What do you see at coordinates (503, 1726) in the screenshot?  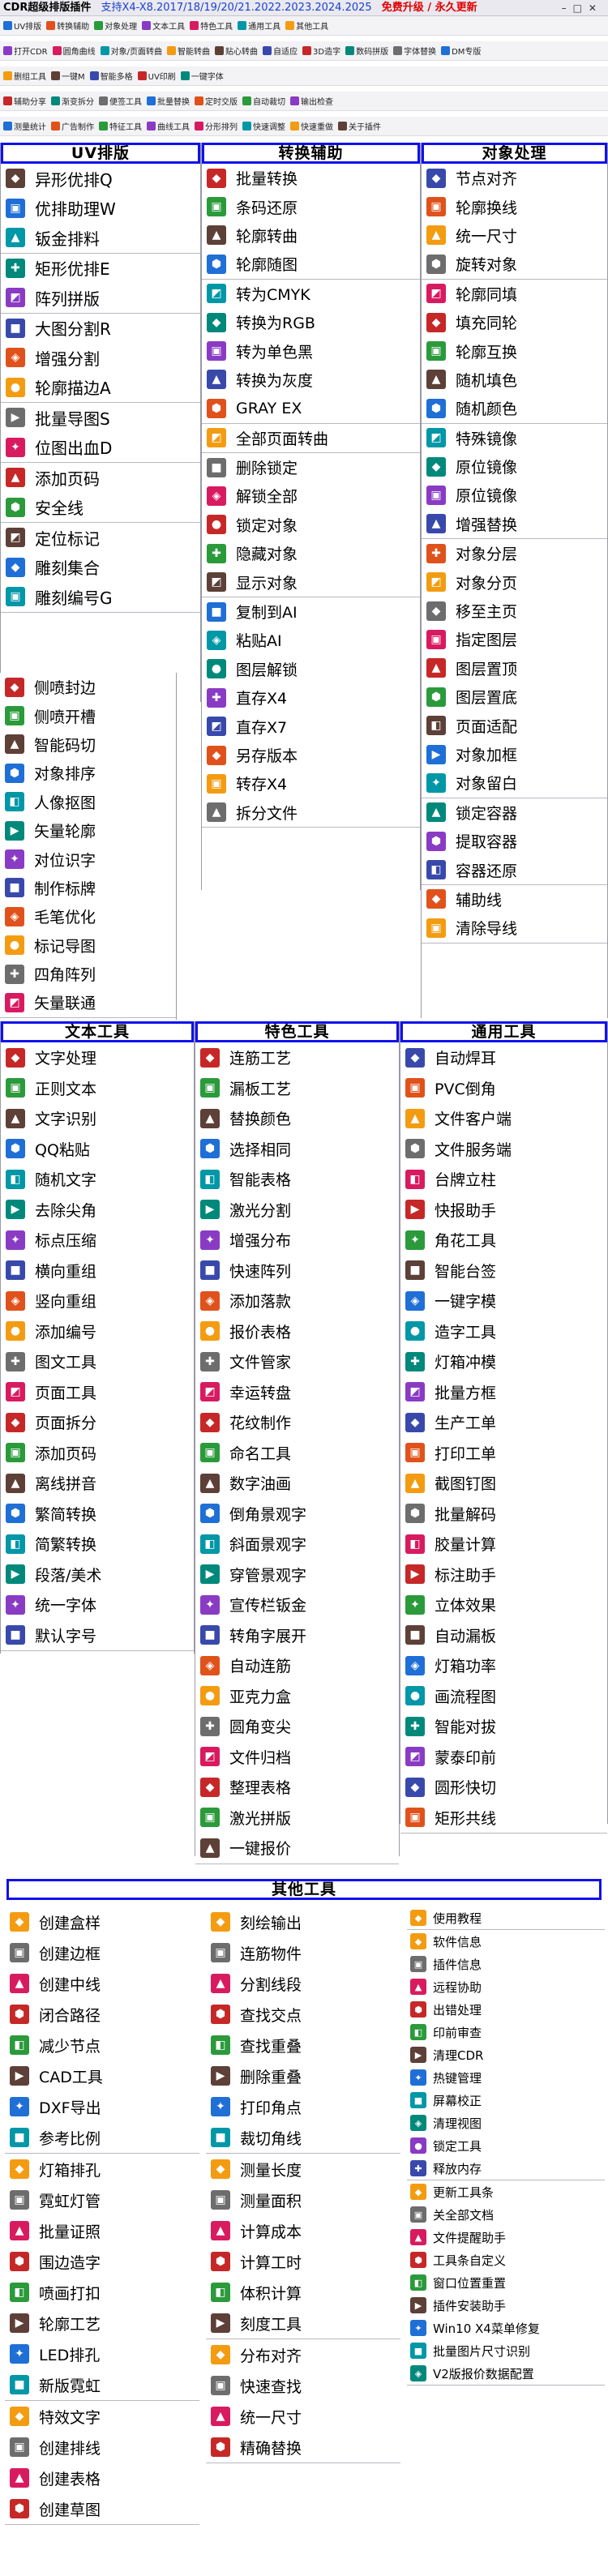 I see `tool-item: ✚ 智能对拔` at bounding box center [503, 1726].